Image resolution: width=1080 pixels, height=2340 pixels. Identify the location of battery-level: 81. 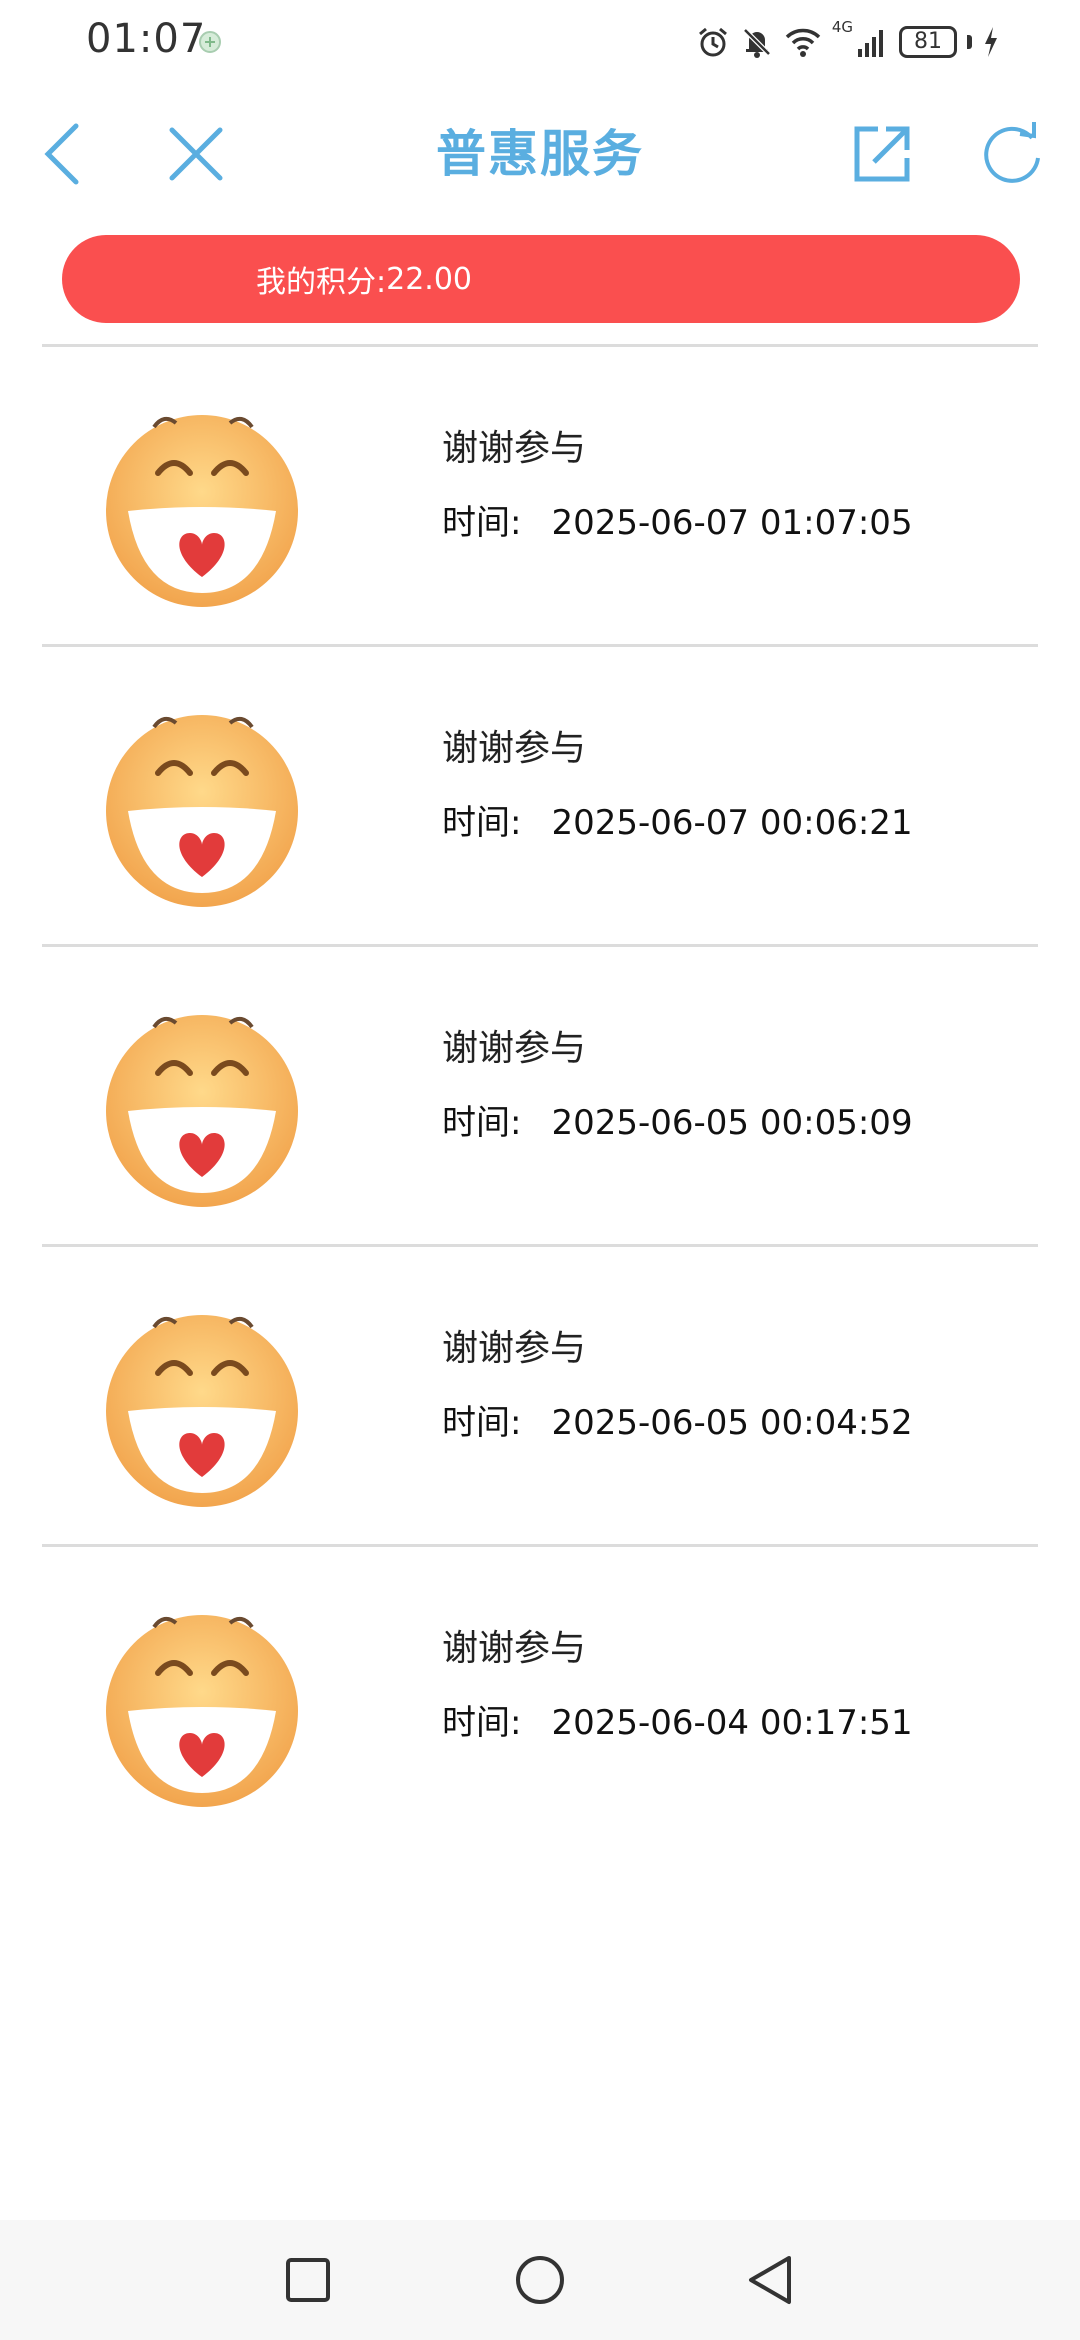
(928, 41).